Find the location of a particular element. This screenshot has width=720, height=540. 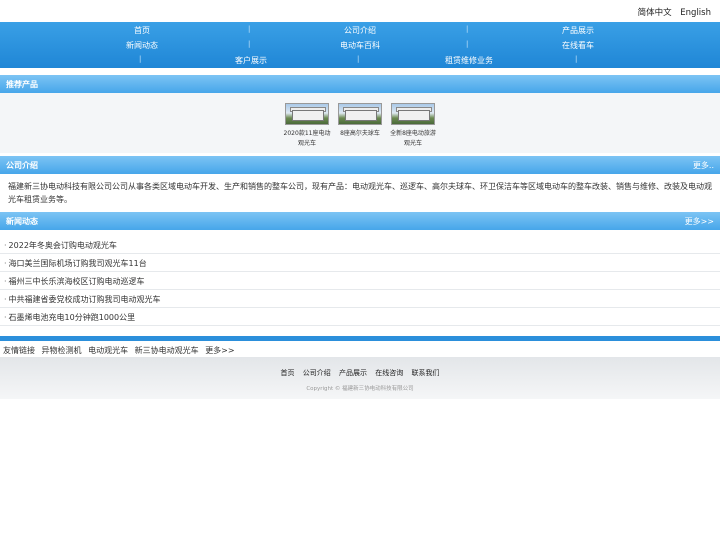

product-card: 8座高尔夫球车 is located at coordinates (360, 121).